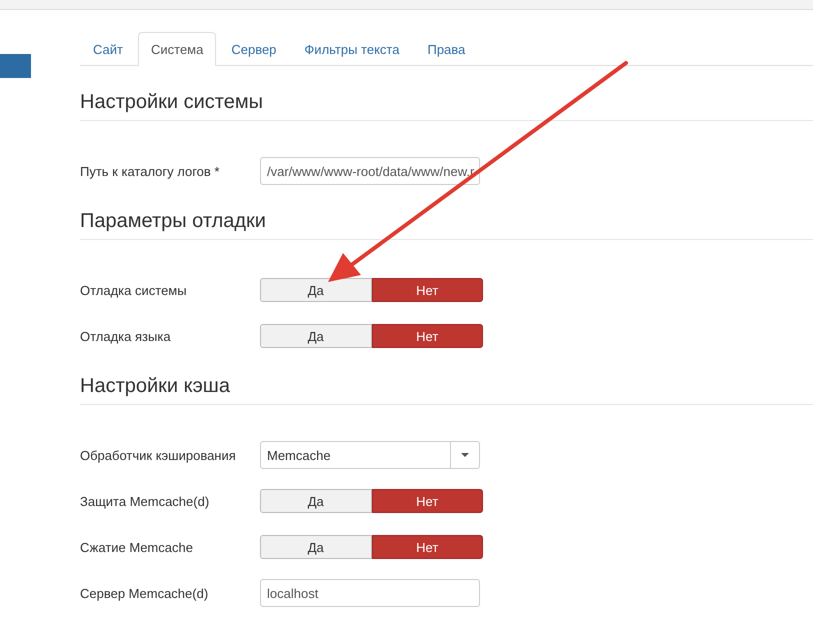  I want to click on section-heading: Настройки системы, so click(446, 104).